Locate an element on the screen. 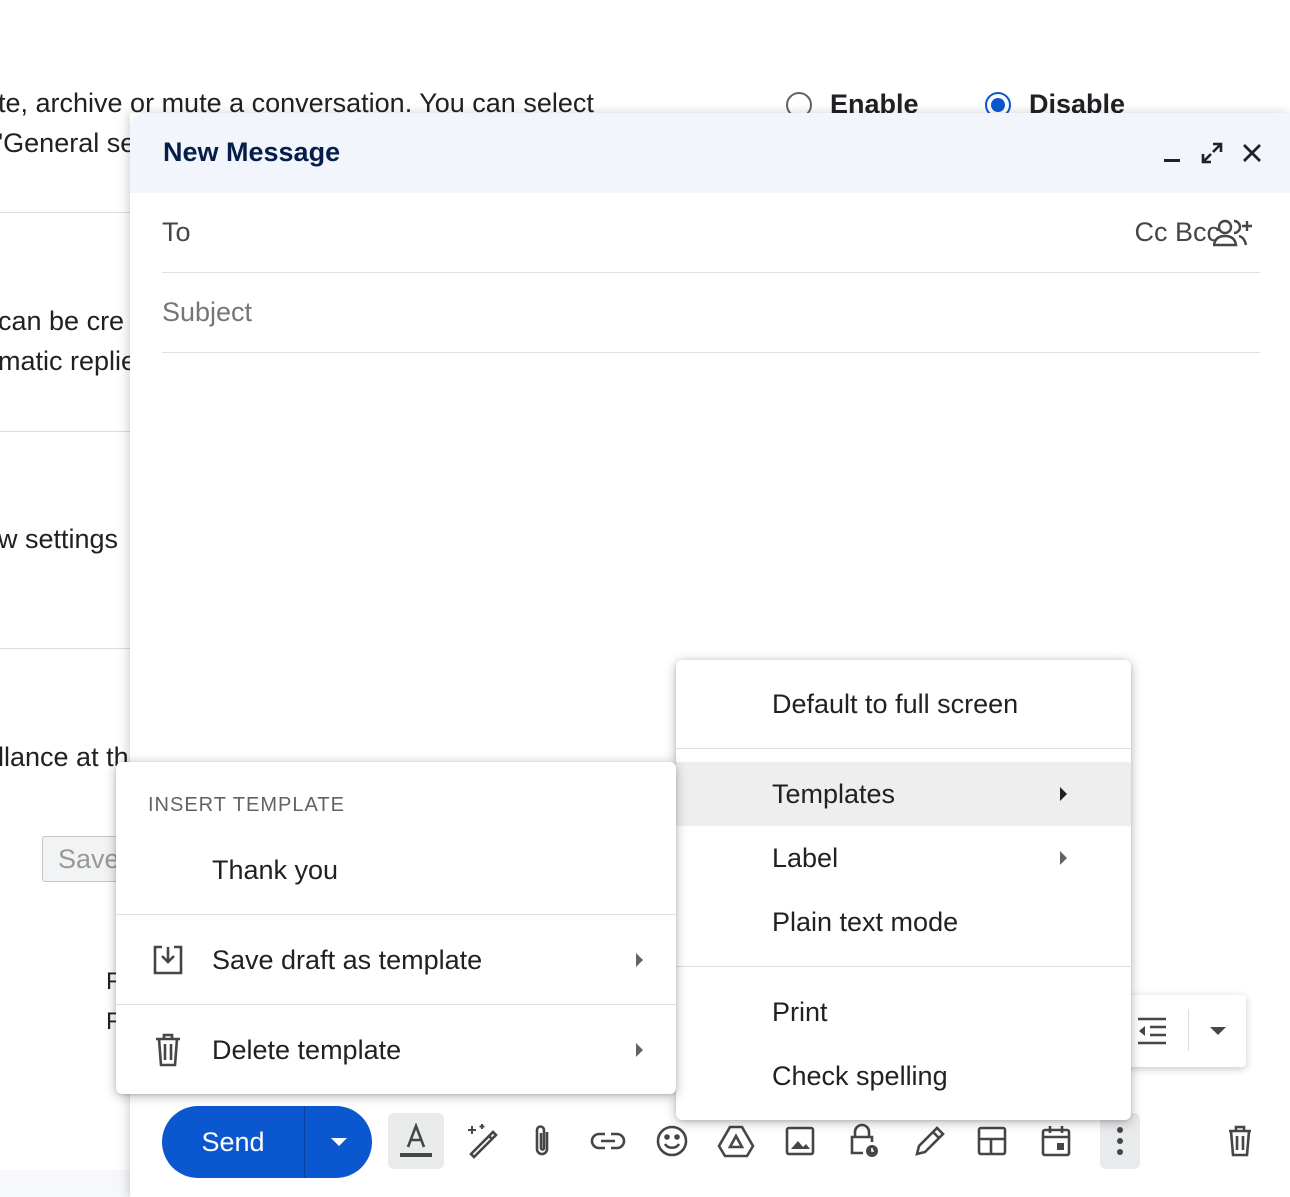  insert-emoji-button is located at coordinates (672, 1141).